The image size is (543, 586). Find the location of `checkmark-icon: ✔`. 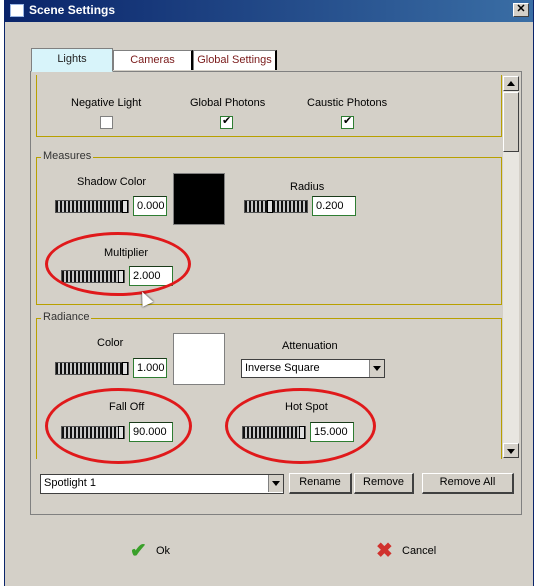

checkmark-icon: ✔ is located at coordinates (138, 551).